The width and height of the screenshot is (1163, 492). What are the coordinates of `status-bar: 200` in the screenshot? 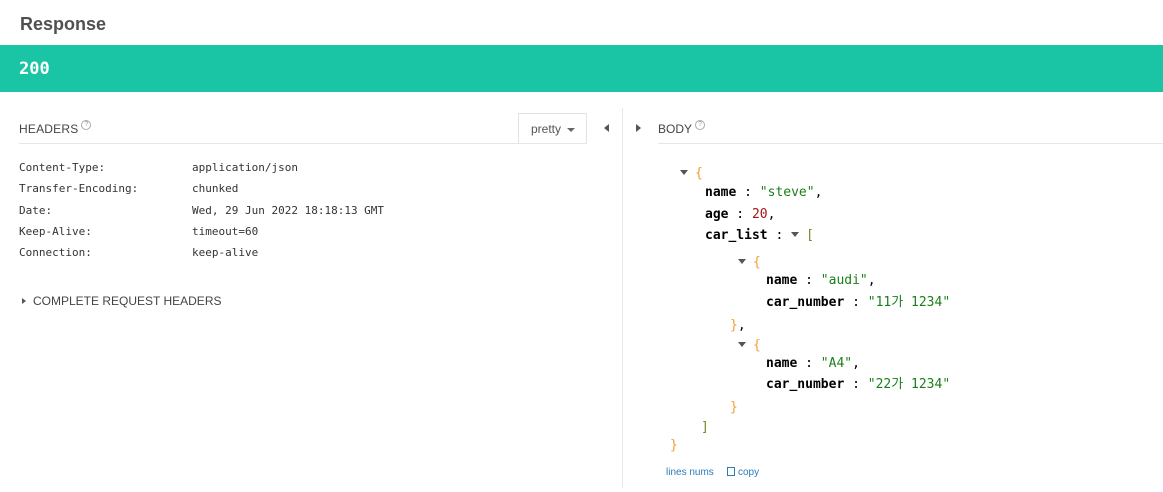 It's located at (581, 68).